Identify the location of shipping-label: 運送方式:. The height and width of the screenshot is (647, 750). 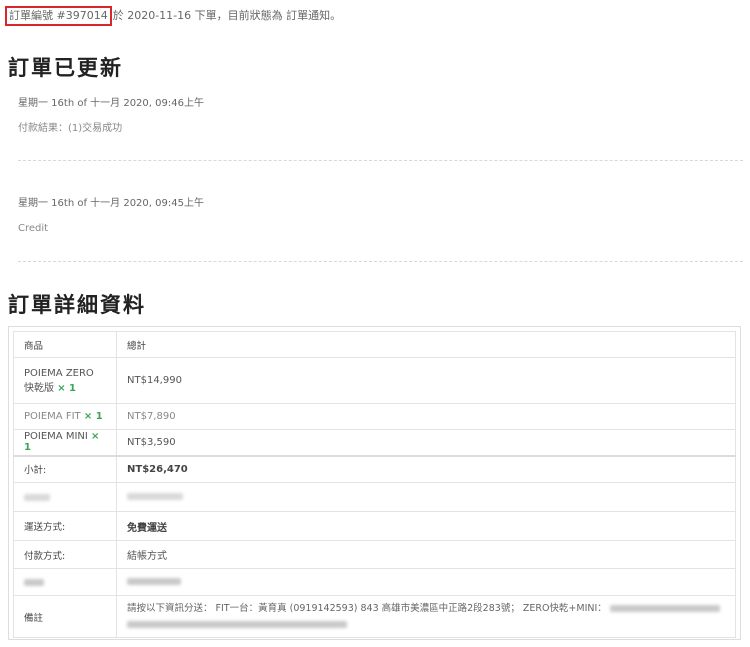
(65, 526).